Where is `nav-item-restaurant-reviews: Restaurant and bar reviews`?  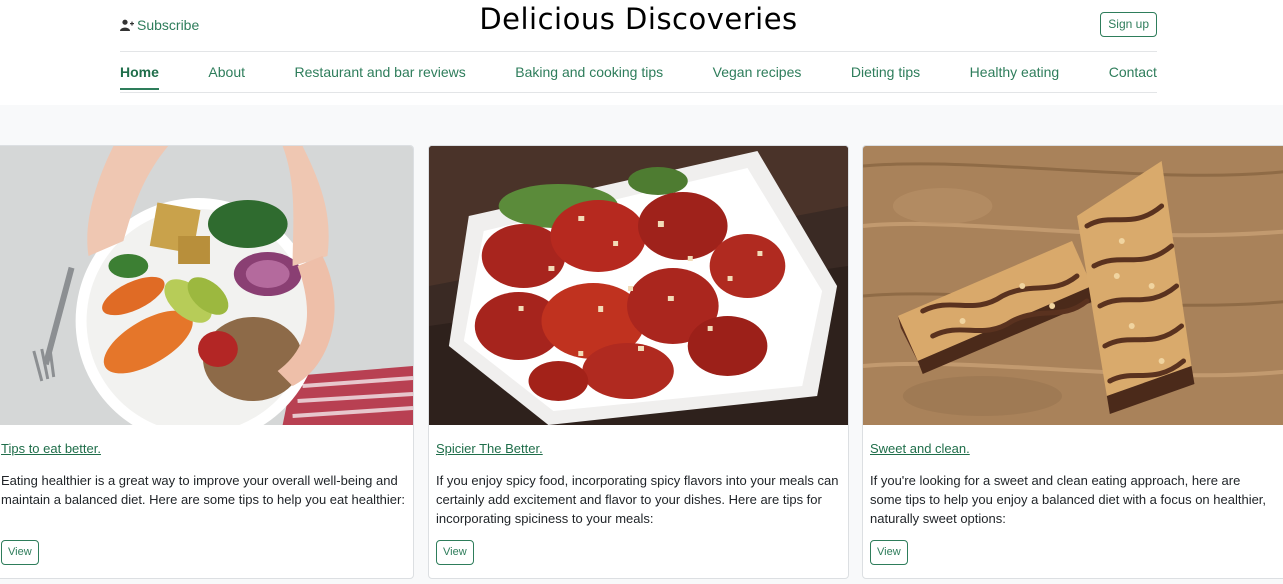
nav-item-restaurant-reviews: Restaurant and bar reviews is located at coordinates (380, 72).